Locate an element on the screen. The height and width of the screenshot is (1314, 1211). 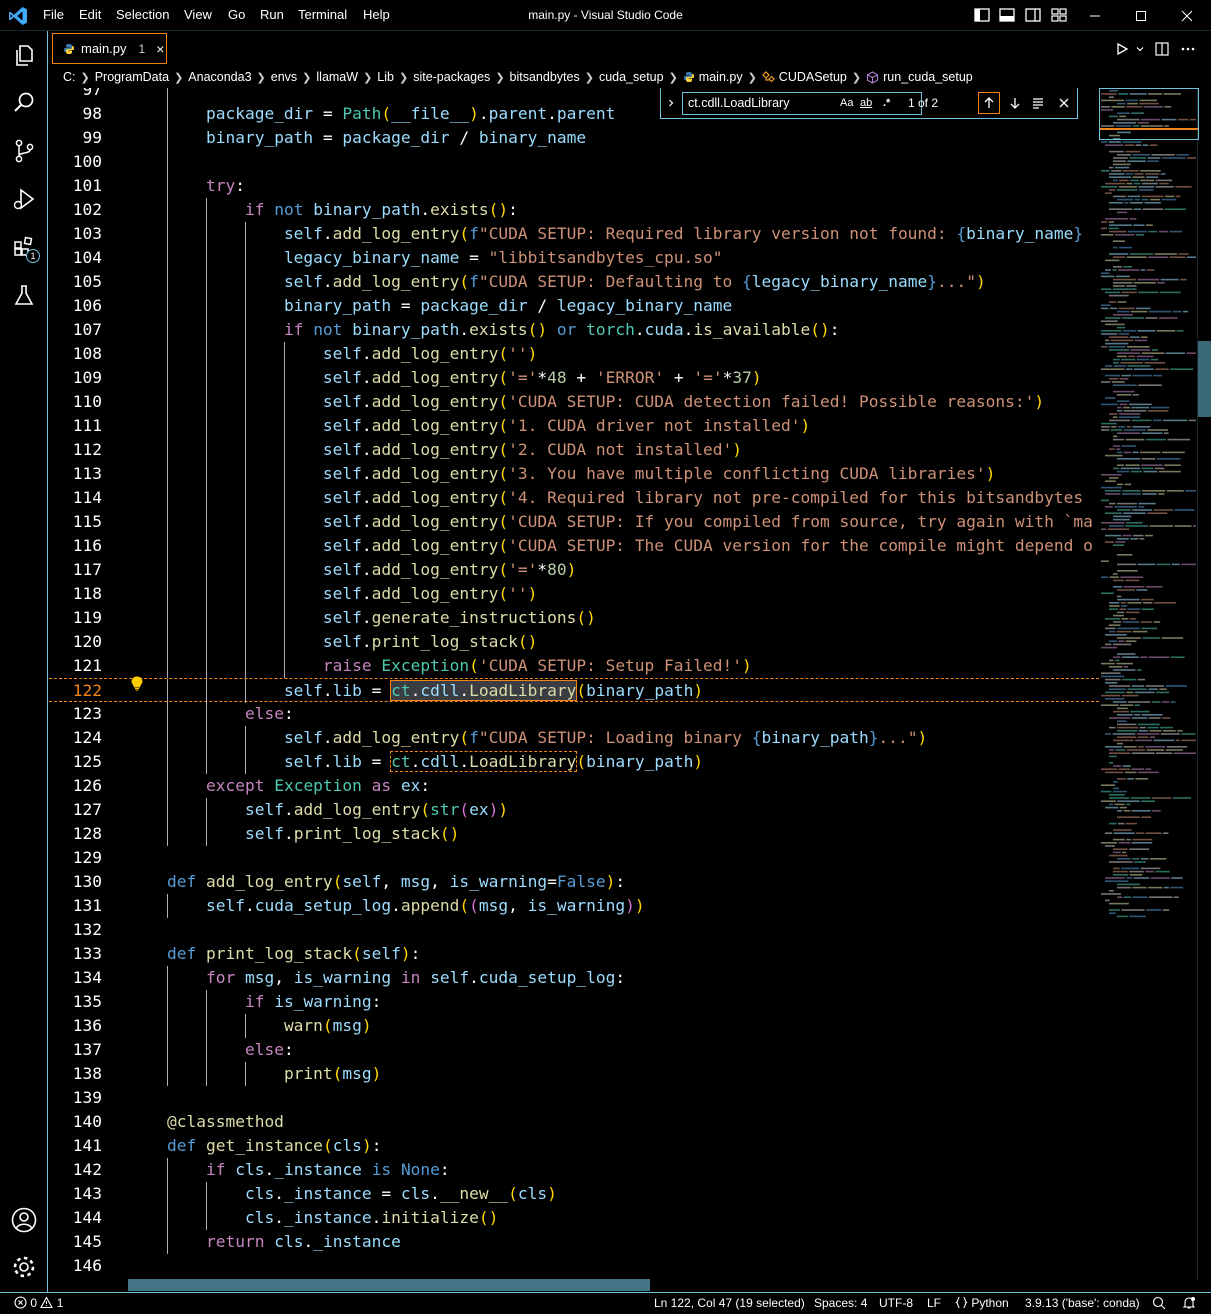
breadcrumb-item: envs is located at coordinates (284, 77).